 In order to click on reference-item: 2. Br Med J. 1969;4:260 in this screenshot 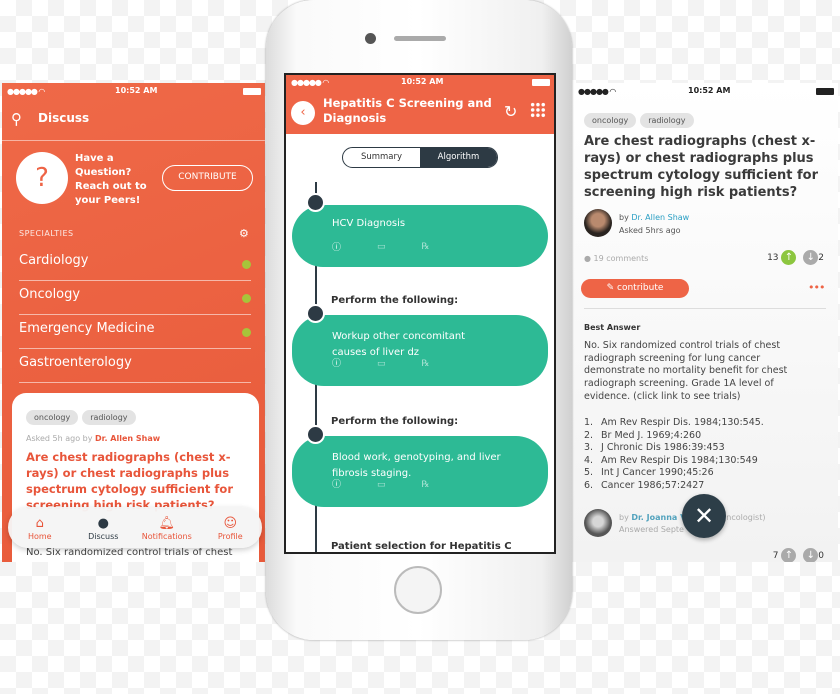, I will do `click(704, 436)`.